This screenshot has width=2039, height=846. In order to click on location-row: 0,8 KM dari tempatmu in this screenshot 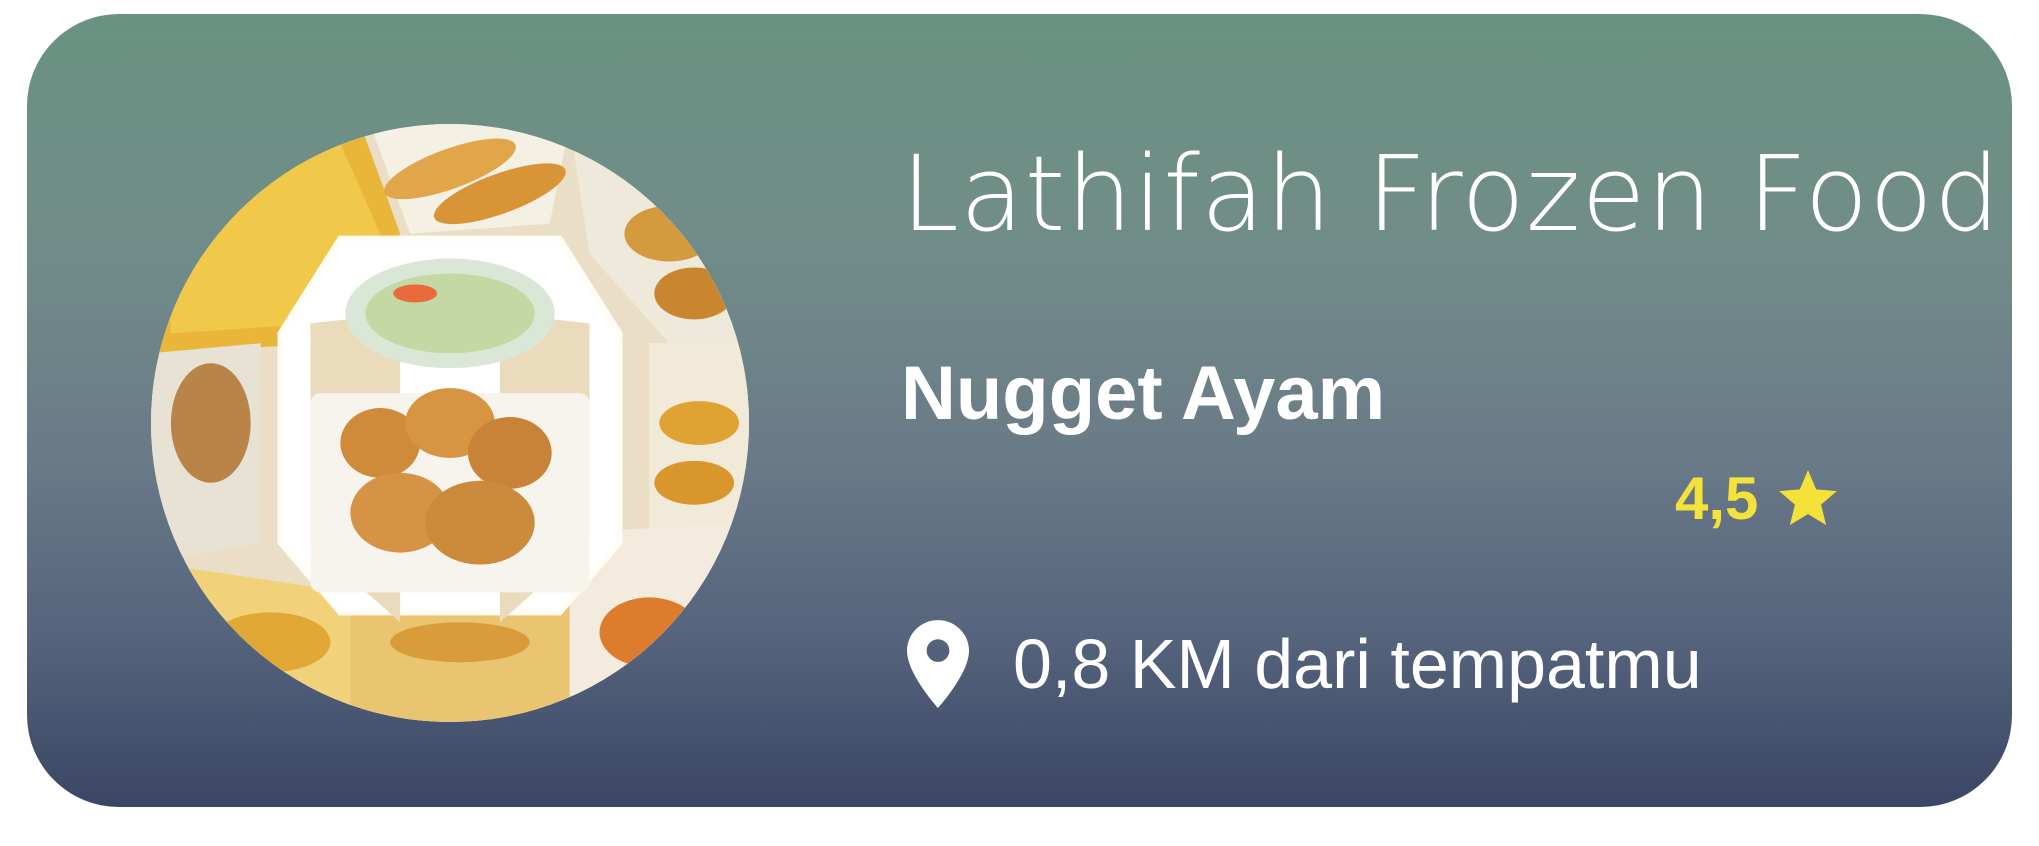, I will do `click(1304, 664)`.